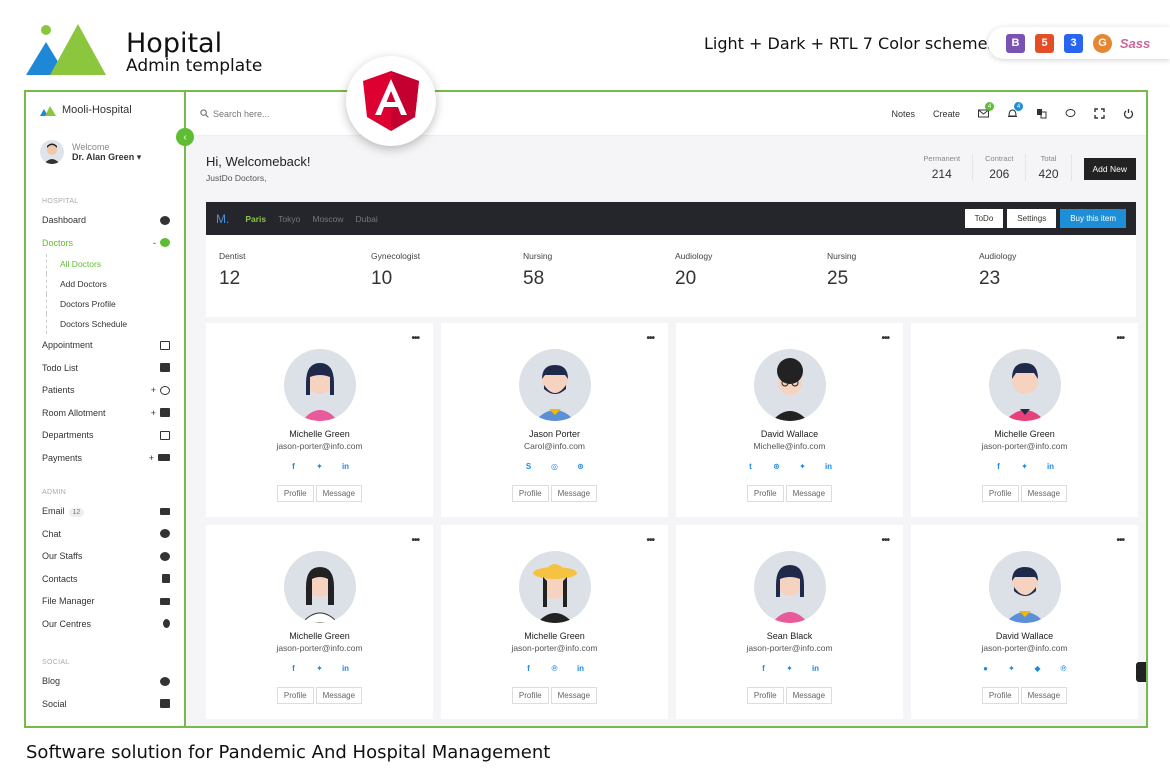 This screenshot has width=1170, height=780. What do you see at coordinates (289, 219) in the screenshot?
I see `city-tab-tokyo: Tokyo` at bounding box center [289, 219].